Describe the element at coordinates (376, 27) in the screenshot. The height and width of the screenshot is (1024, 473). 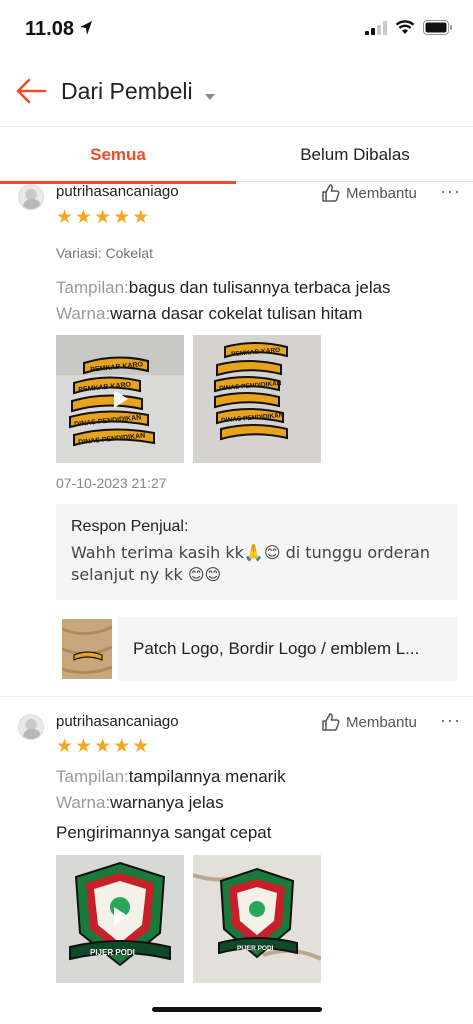
I see `signal-icon` at that location.